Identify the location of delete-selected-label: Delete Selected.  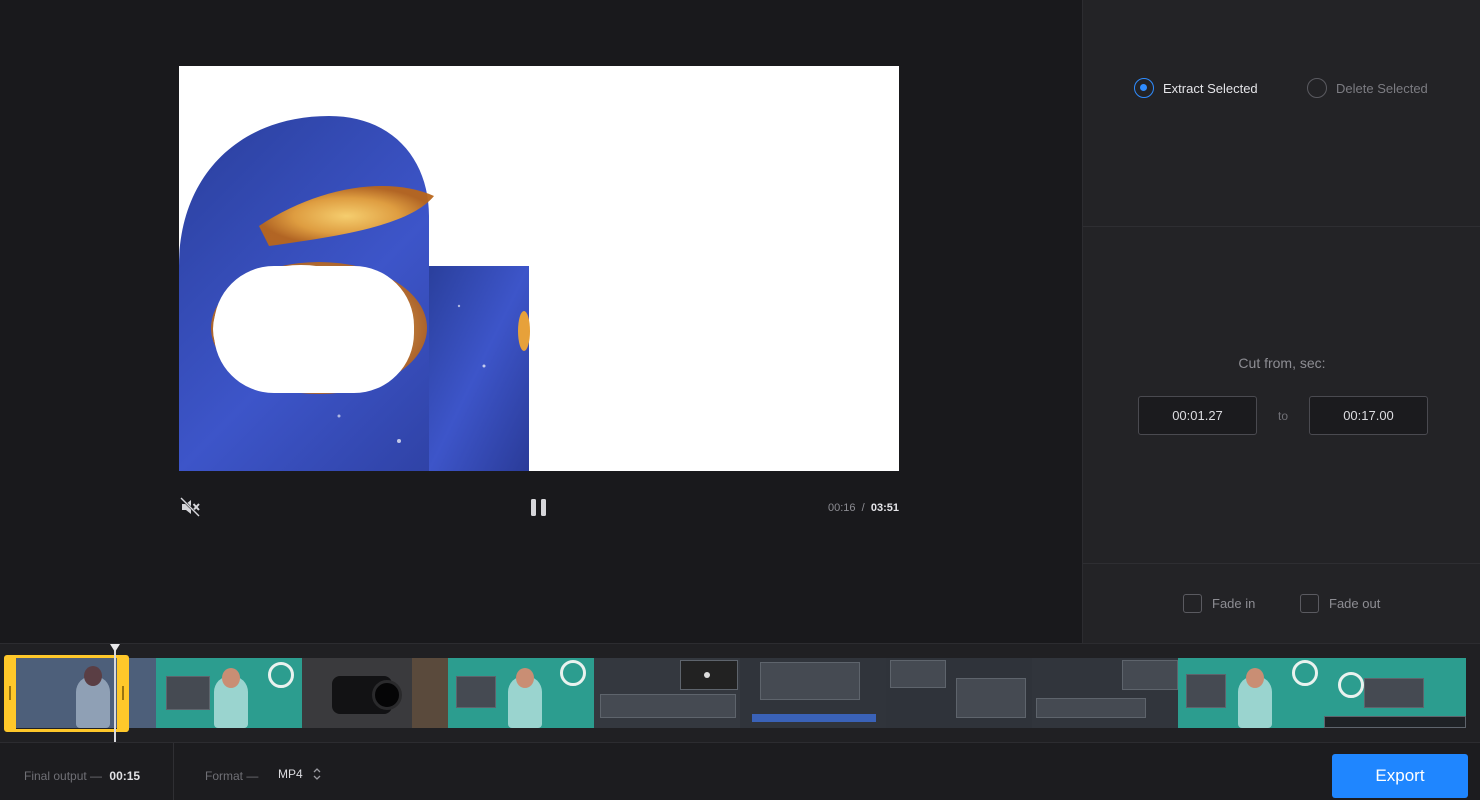
(1382, 88).